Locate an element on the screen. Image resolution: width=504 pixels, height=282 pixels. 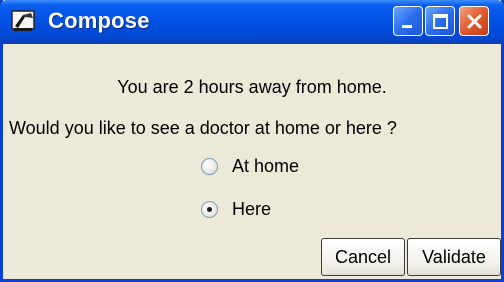
option-label: Here is located at coordinates (252, 209).